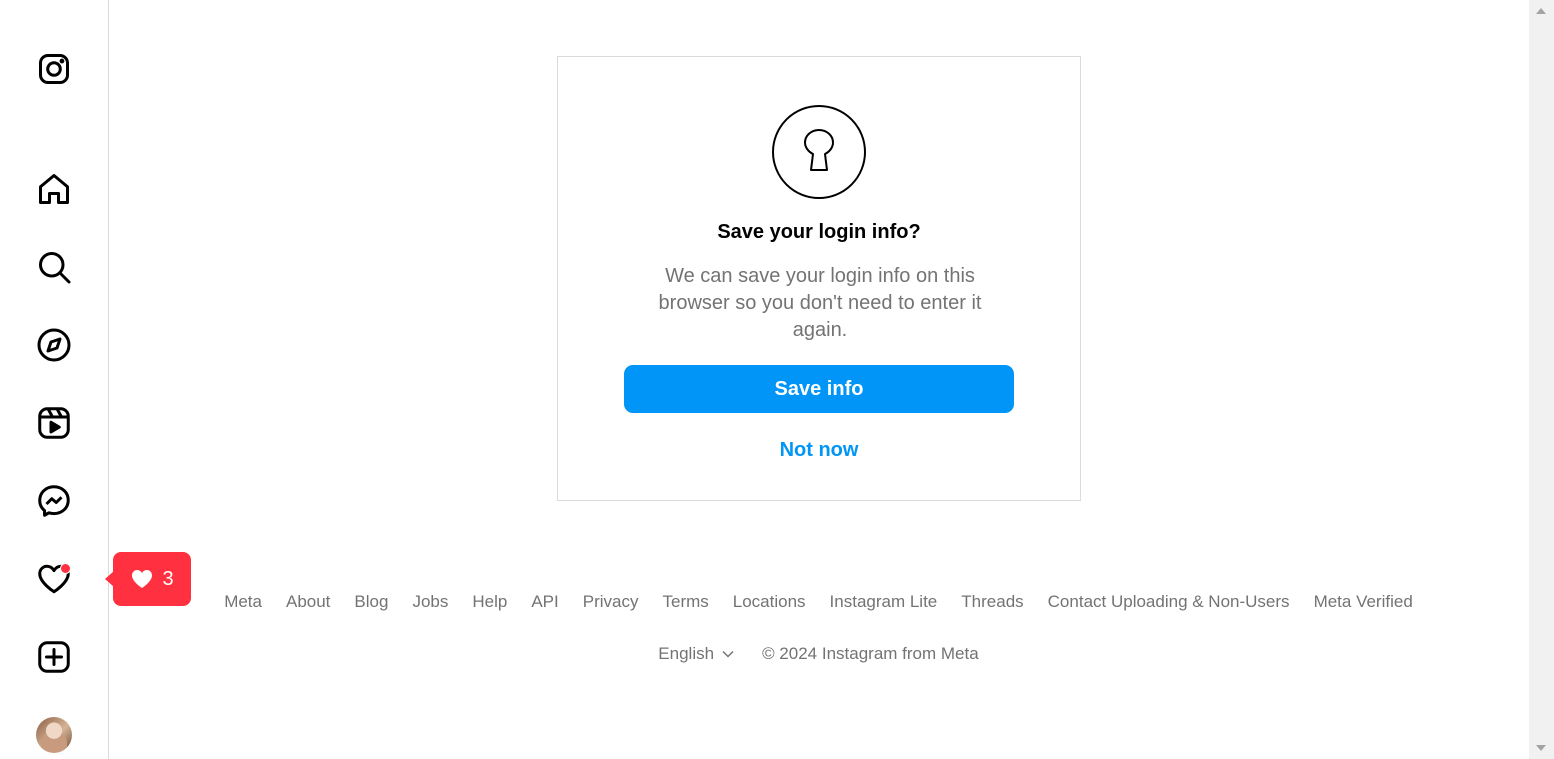  What do you see at coordinates (1363, 602) in the screenshot?
I see `footer-link-meta-verified: Meta Verified` at bounding box center [1363, 602].